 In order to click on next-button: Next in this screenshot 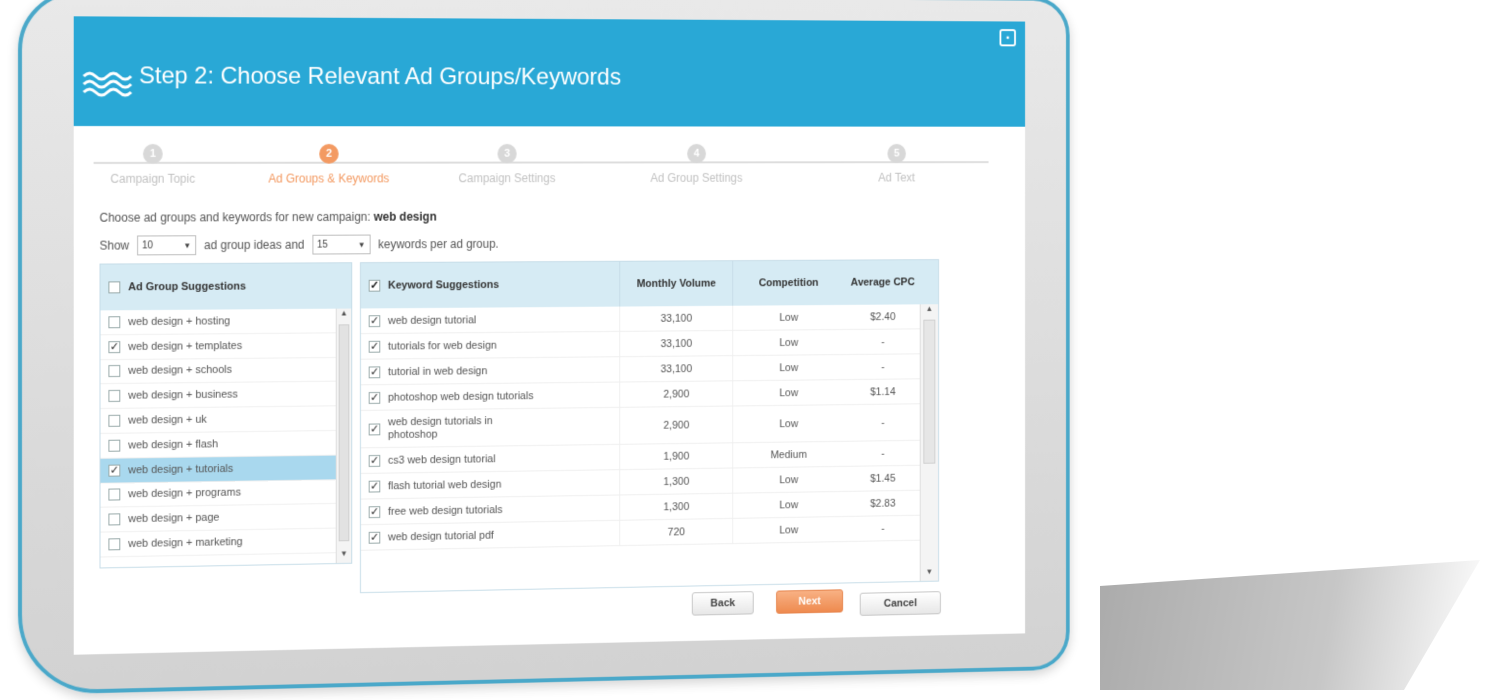, I will do `click(810, 601)`.